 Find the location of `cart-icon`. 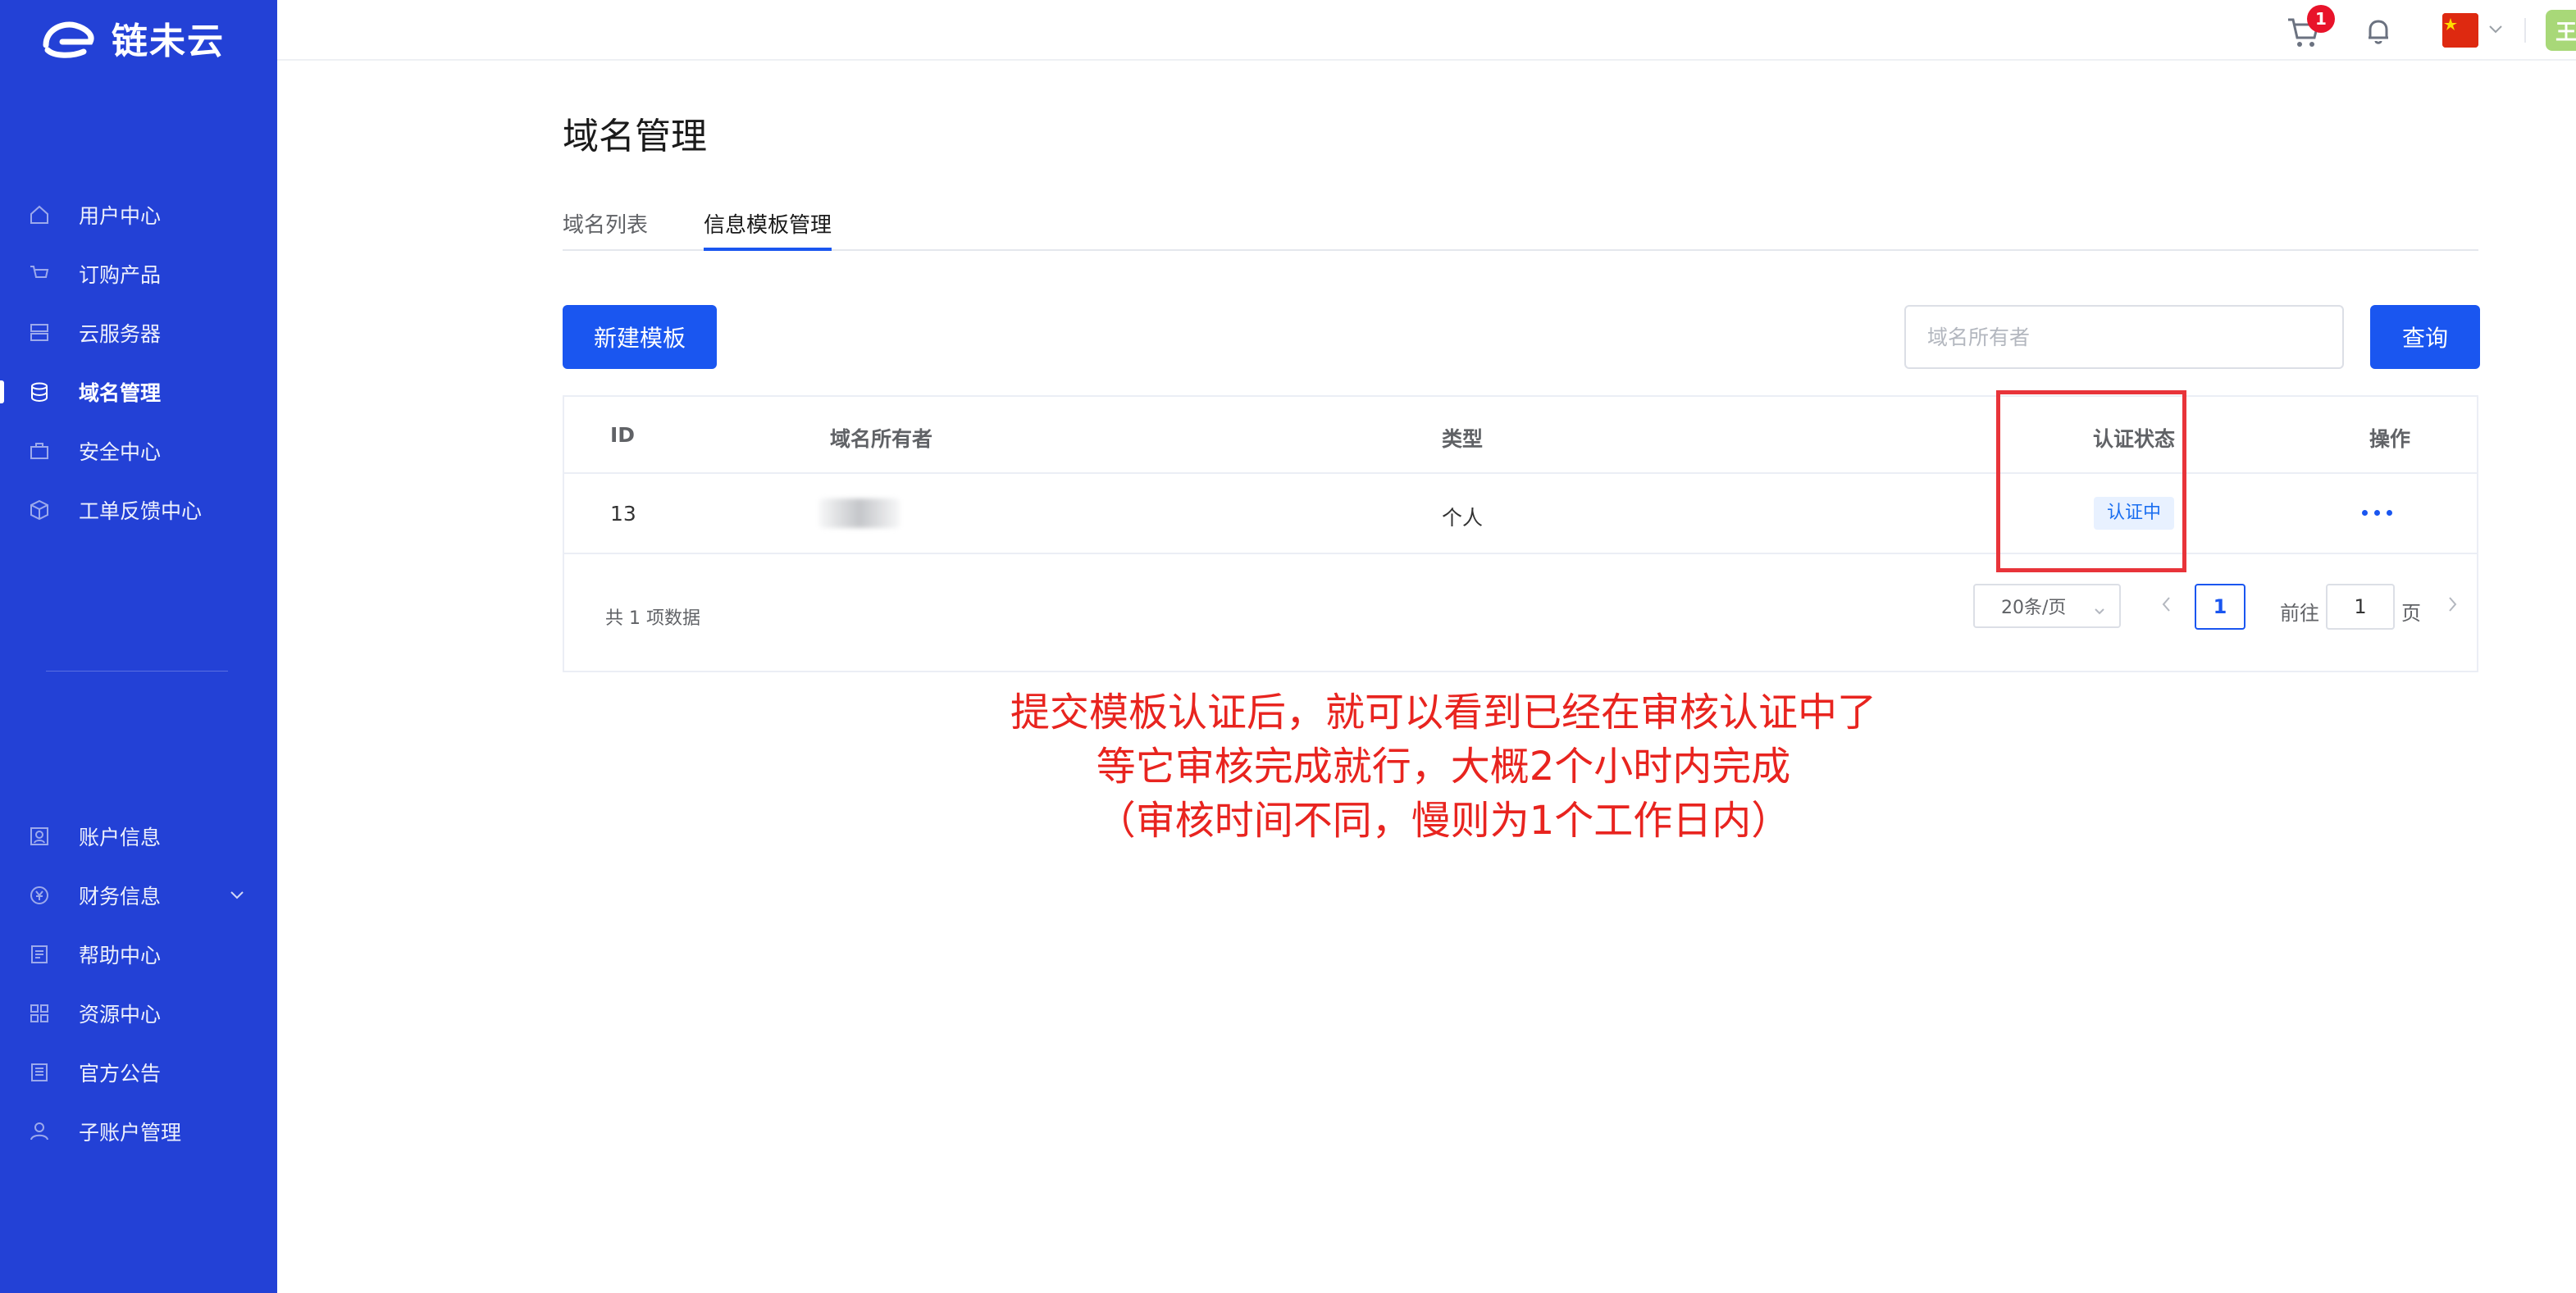

cart-icon is located at coordinates (39, 273).